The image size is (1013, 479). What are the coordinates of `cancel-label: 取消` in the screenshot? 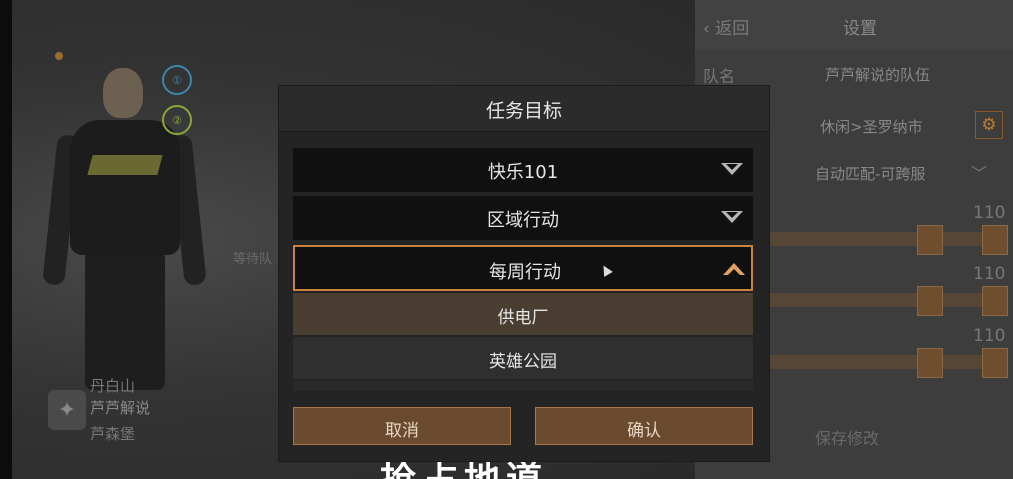 It's located at (402, 431).